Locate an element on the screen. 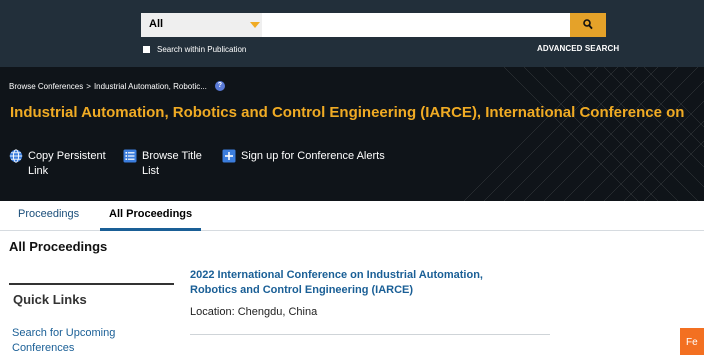 This screenshot has width=704, height=355. quick-links-divider is located at coordinates (91, 284).